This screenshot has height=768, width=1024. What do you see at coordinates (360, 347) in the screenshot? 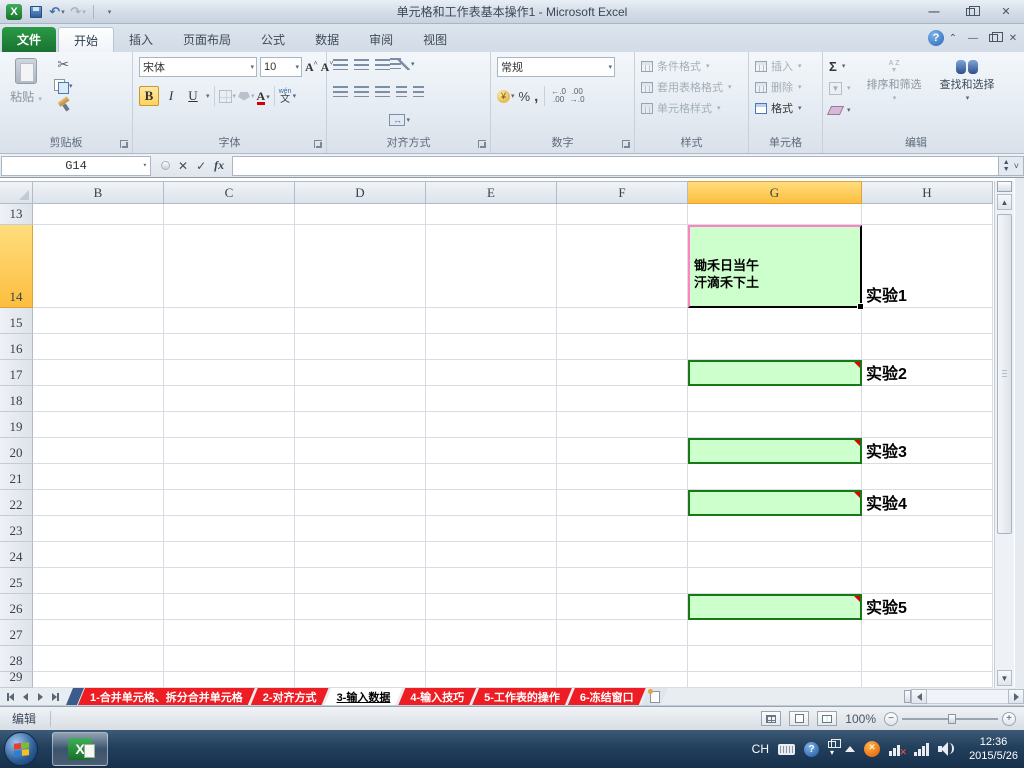
I see `cell-D16` at bounding box center [360, 347].